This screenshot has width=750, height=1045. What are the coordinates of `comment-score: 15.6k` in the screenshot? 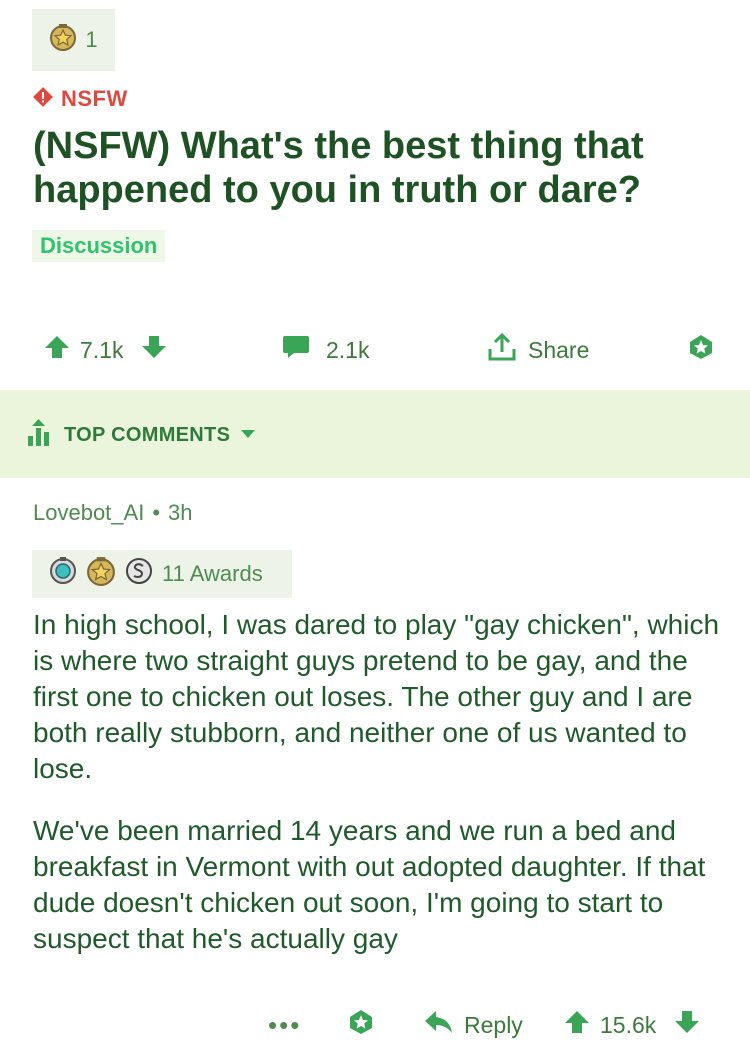 It's located at (628, 1024).